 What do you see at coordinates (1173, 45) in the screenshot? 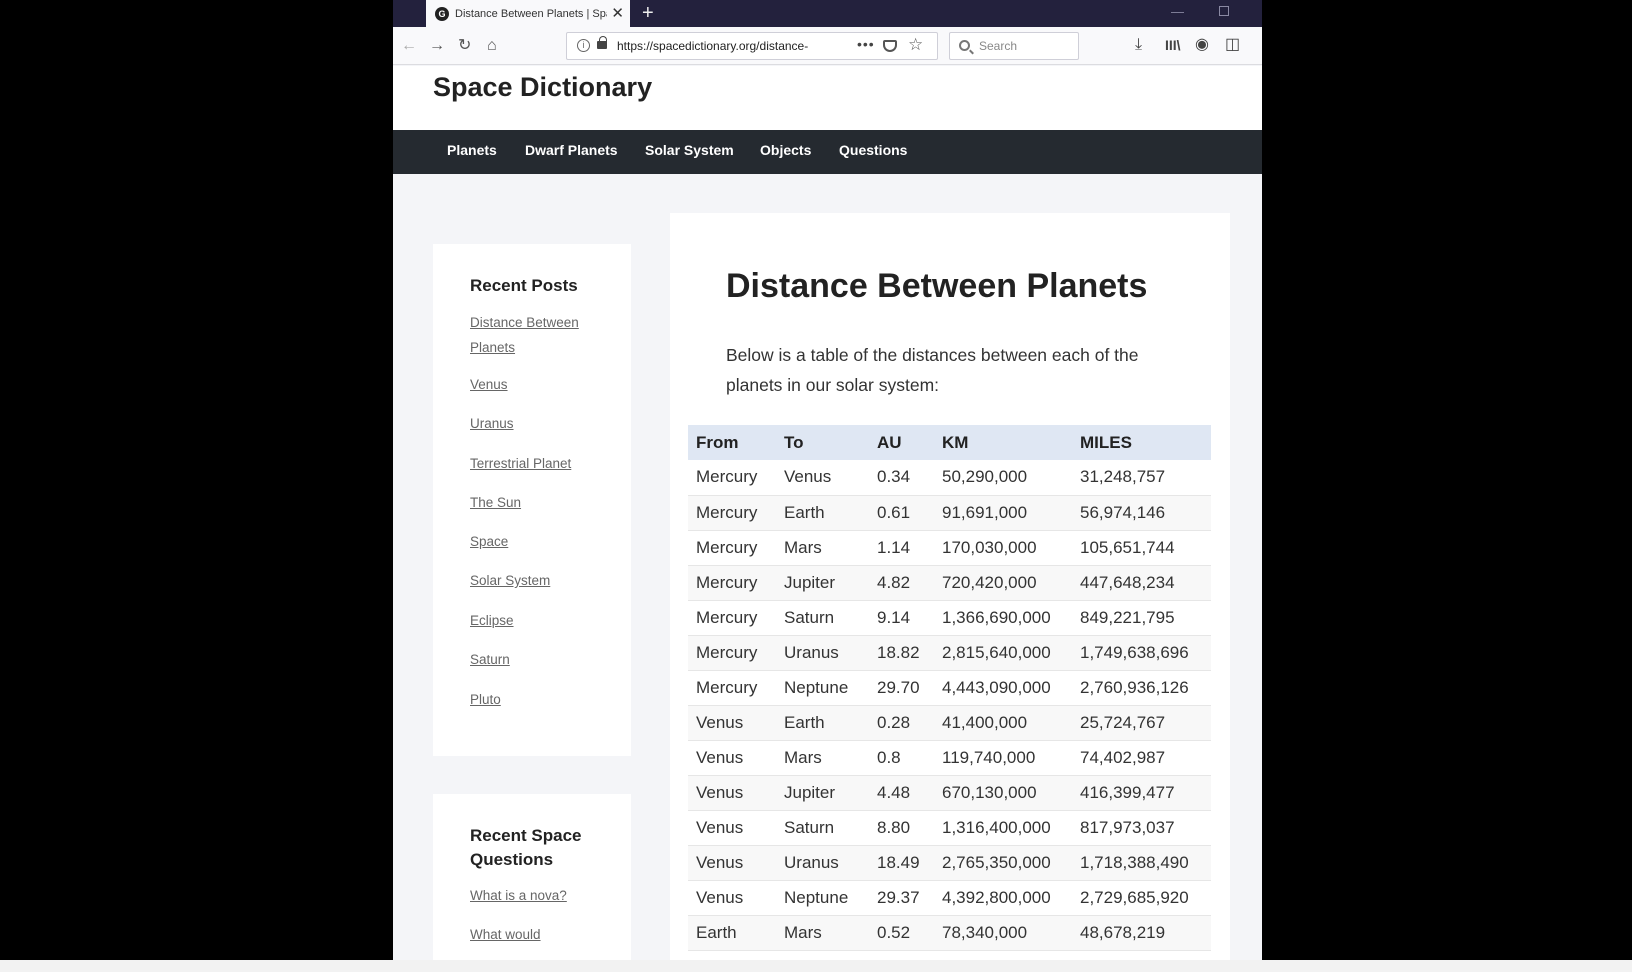
I see `library-icon: III\` at bounding box center [1173, 45].